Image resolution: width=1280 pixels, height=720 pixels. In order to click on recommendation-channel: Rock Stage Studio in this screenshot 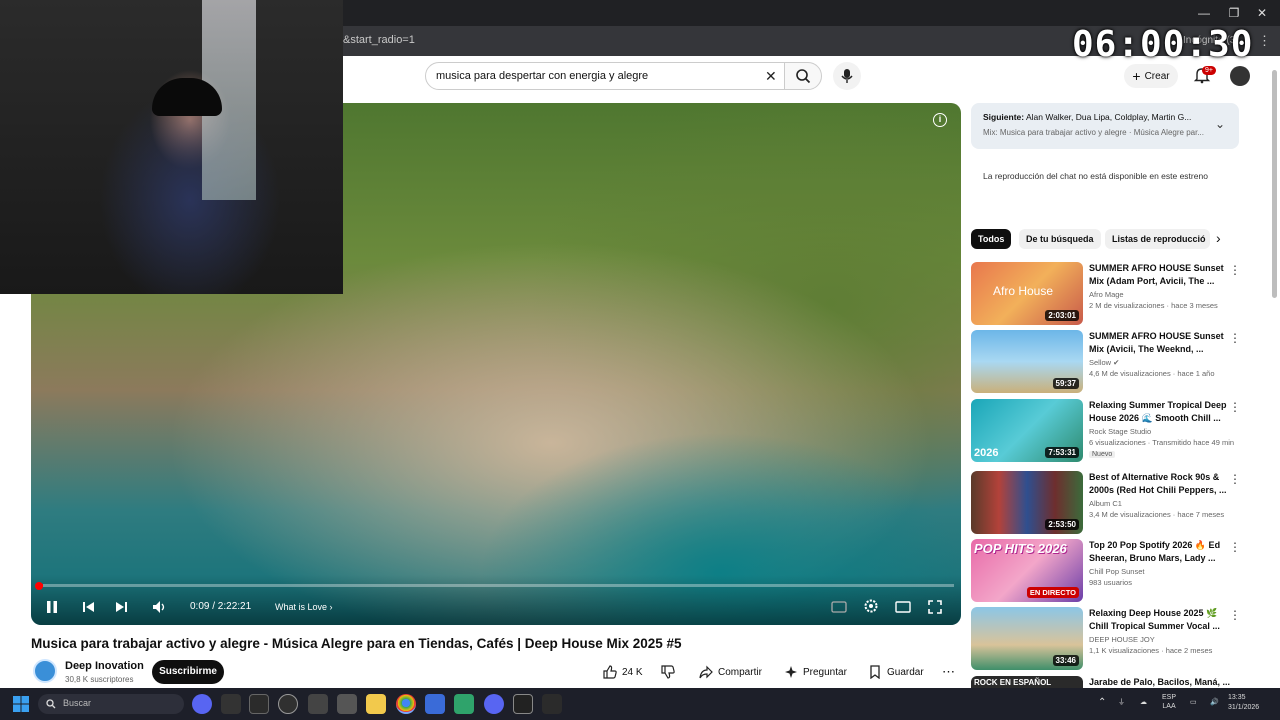, I will do `click(1120, 431)`.